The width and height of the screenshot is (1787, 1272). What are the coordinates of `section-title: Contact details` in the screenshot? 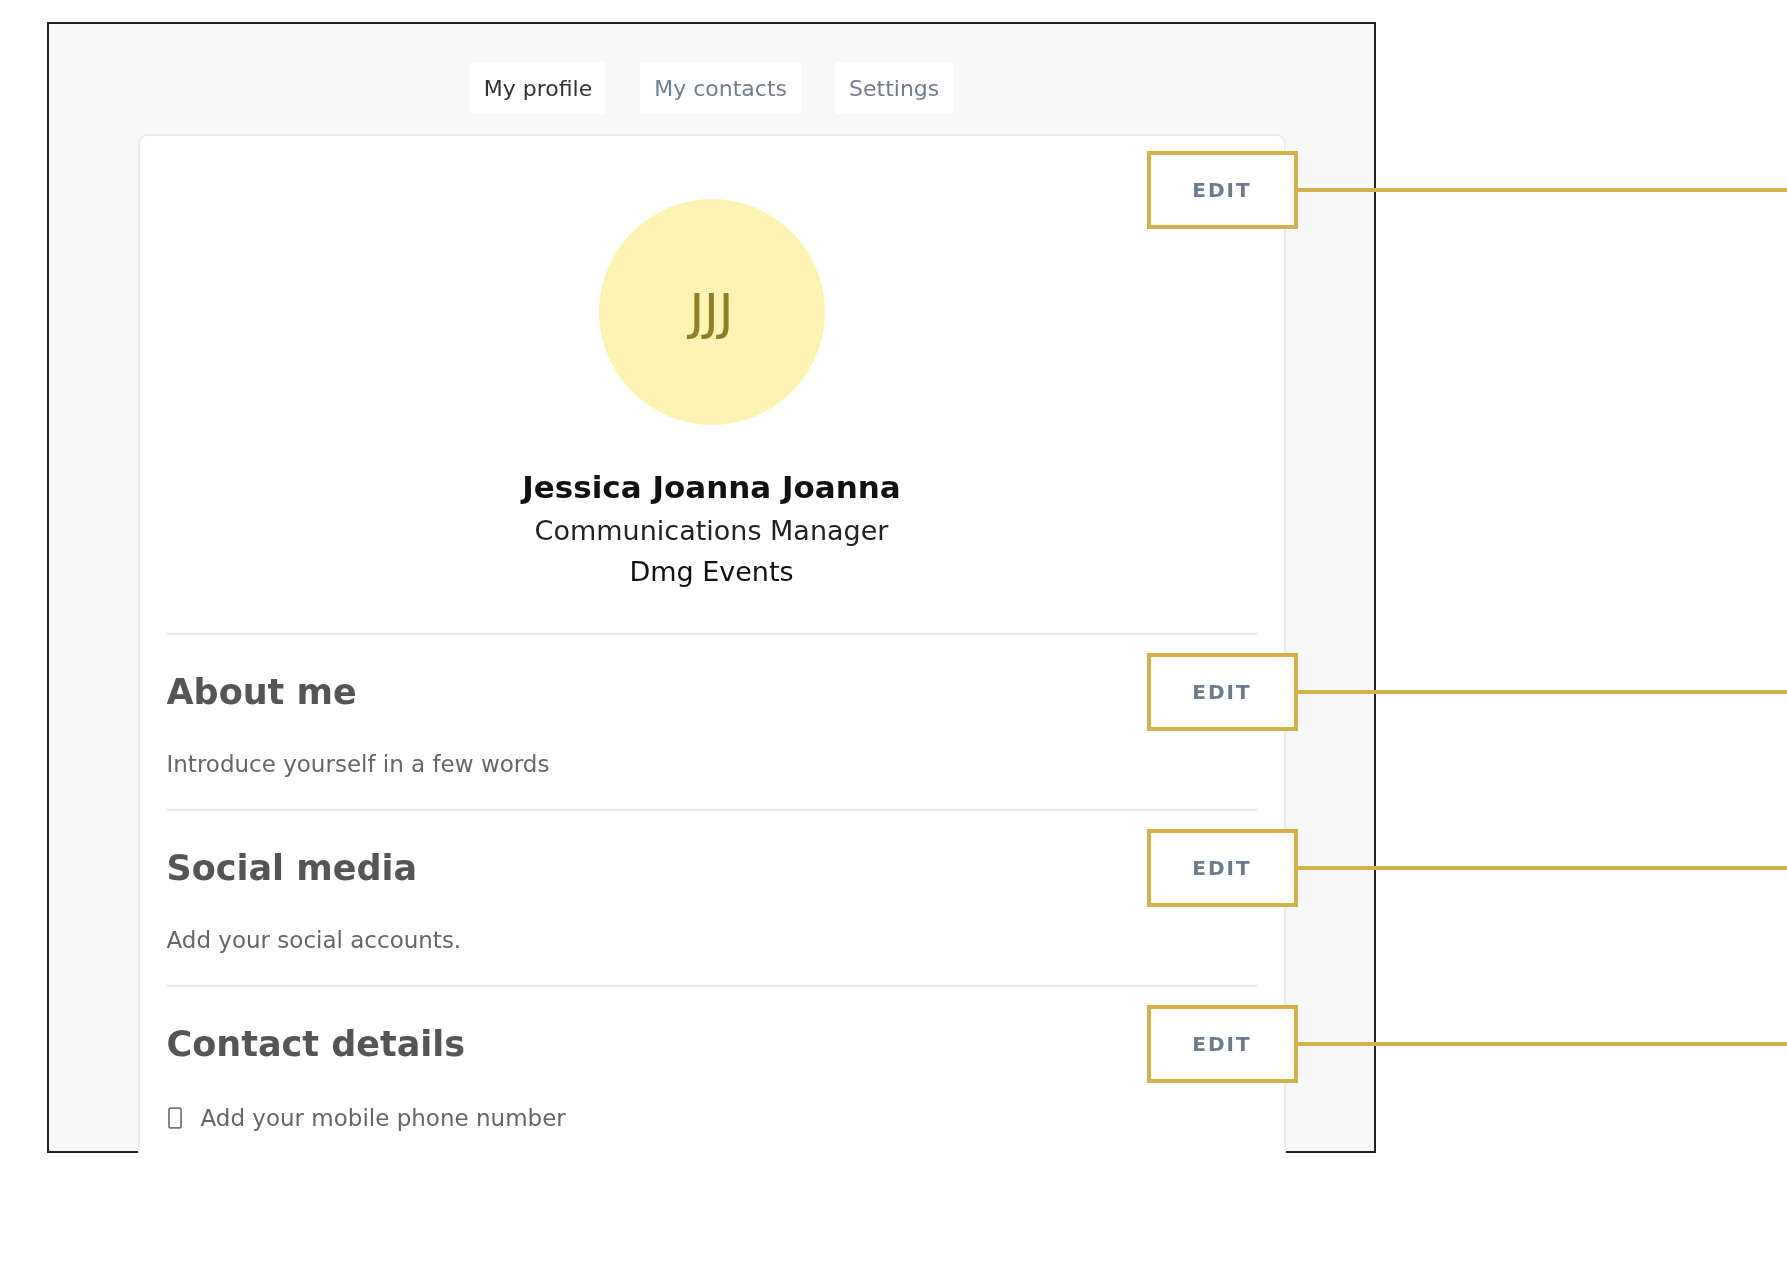 It's located at (316, 1044).